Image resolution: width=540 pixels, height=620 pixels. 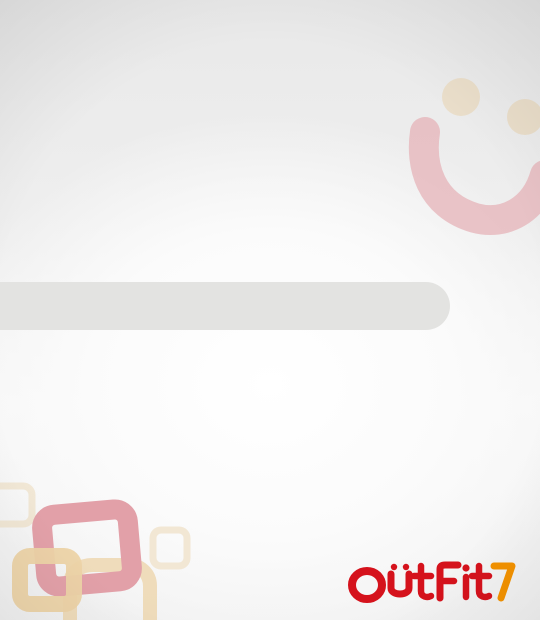 I want to click on outfit7-logo, so click(x=432, y=581).